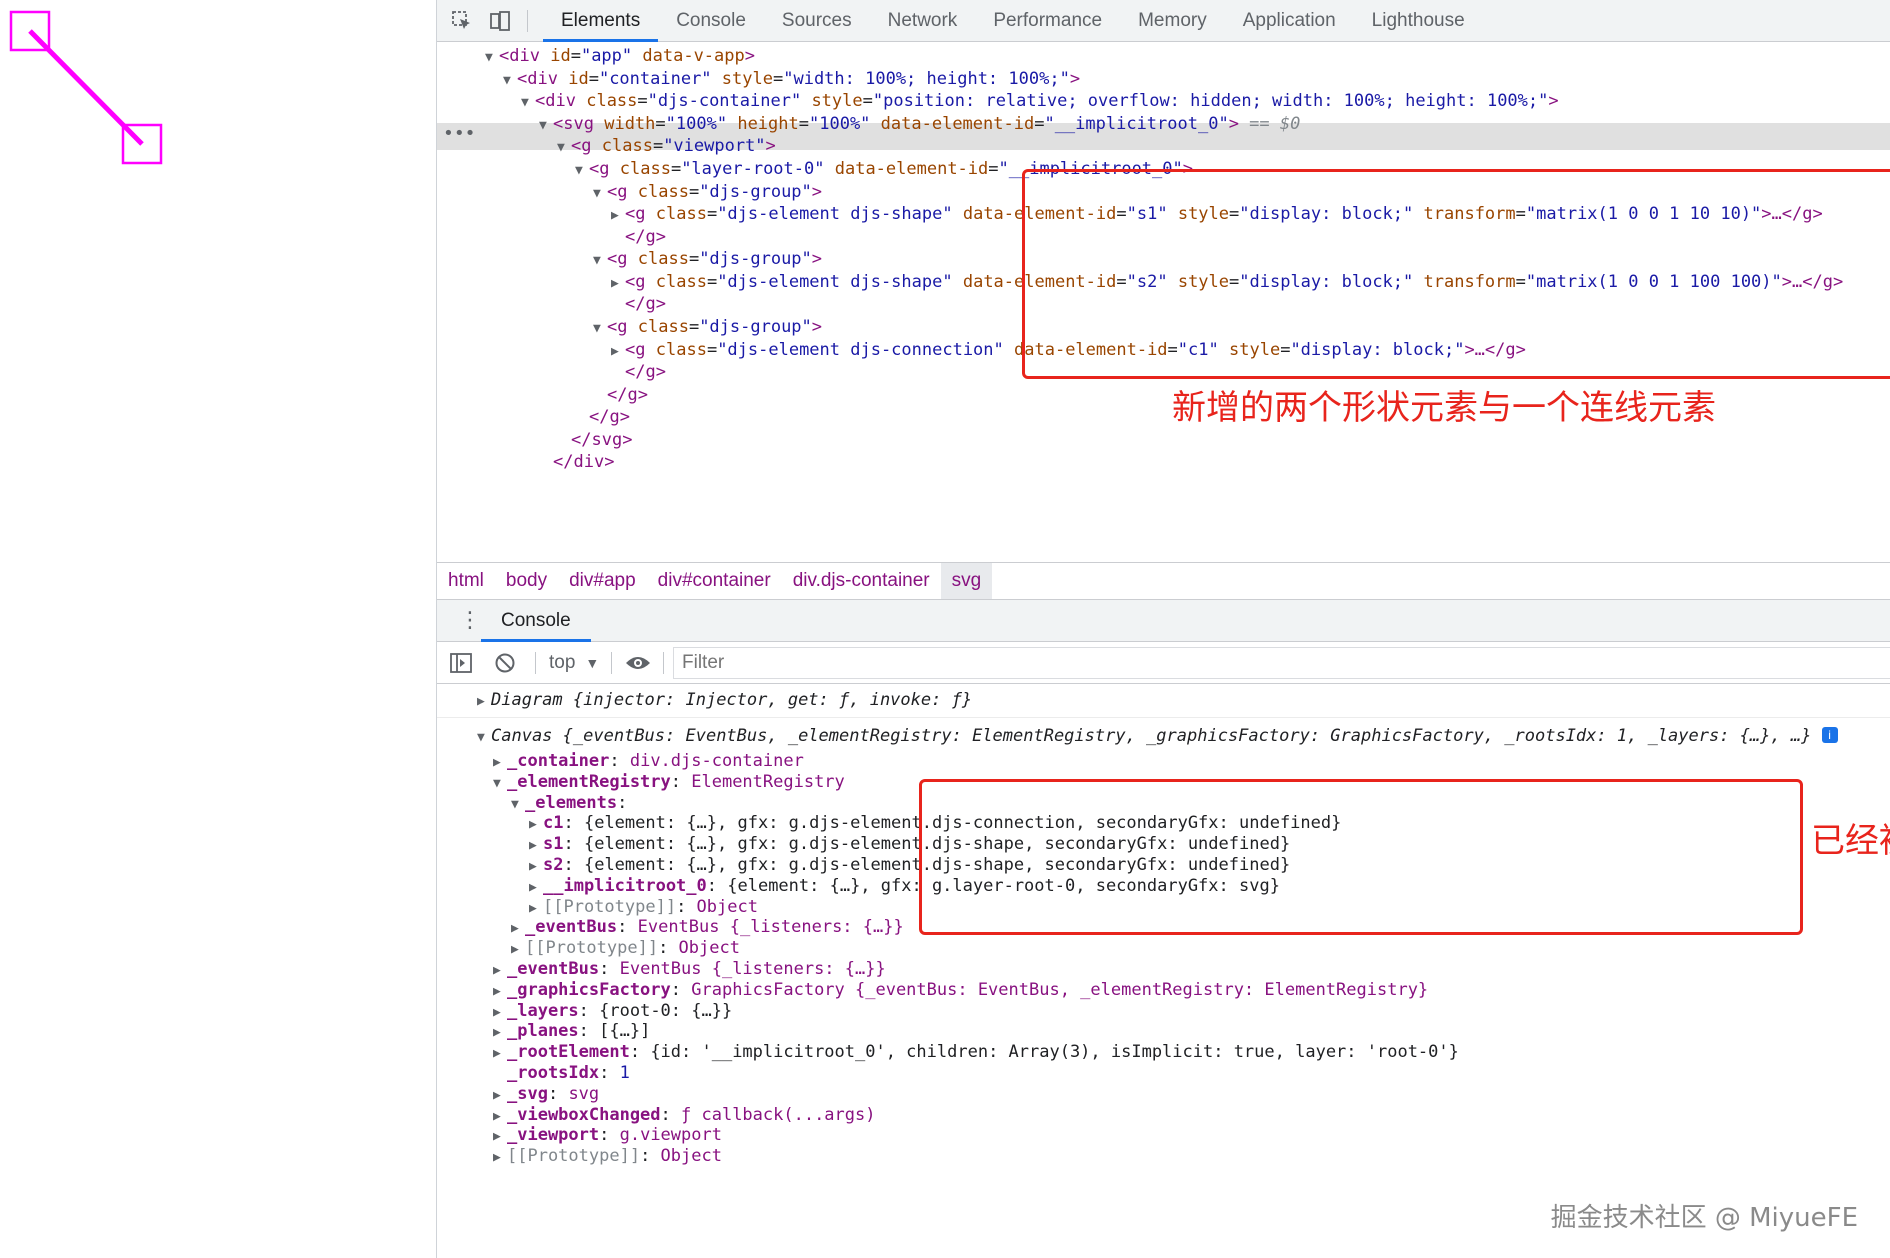 This screenshot has height=1258, width=1890. What do you see at coordinates (714, 581) in the screenshot?
I see `breadcrumb-item: div#container` at bounding box center [714, 581].